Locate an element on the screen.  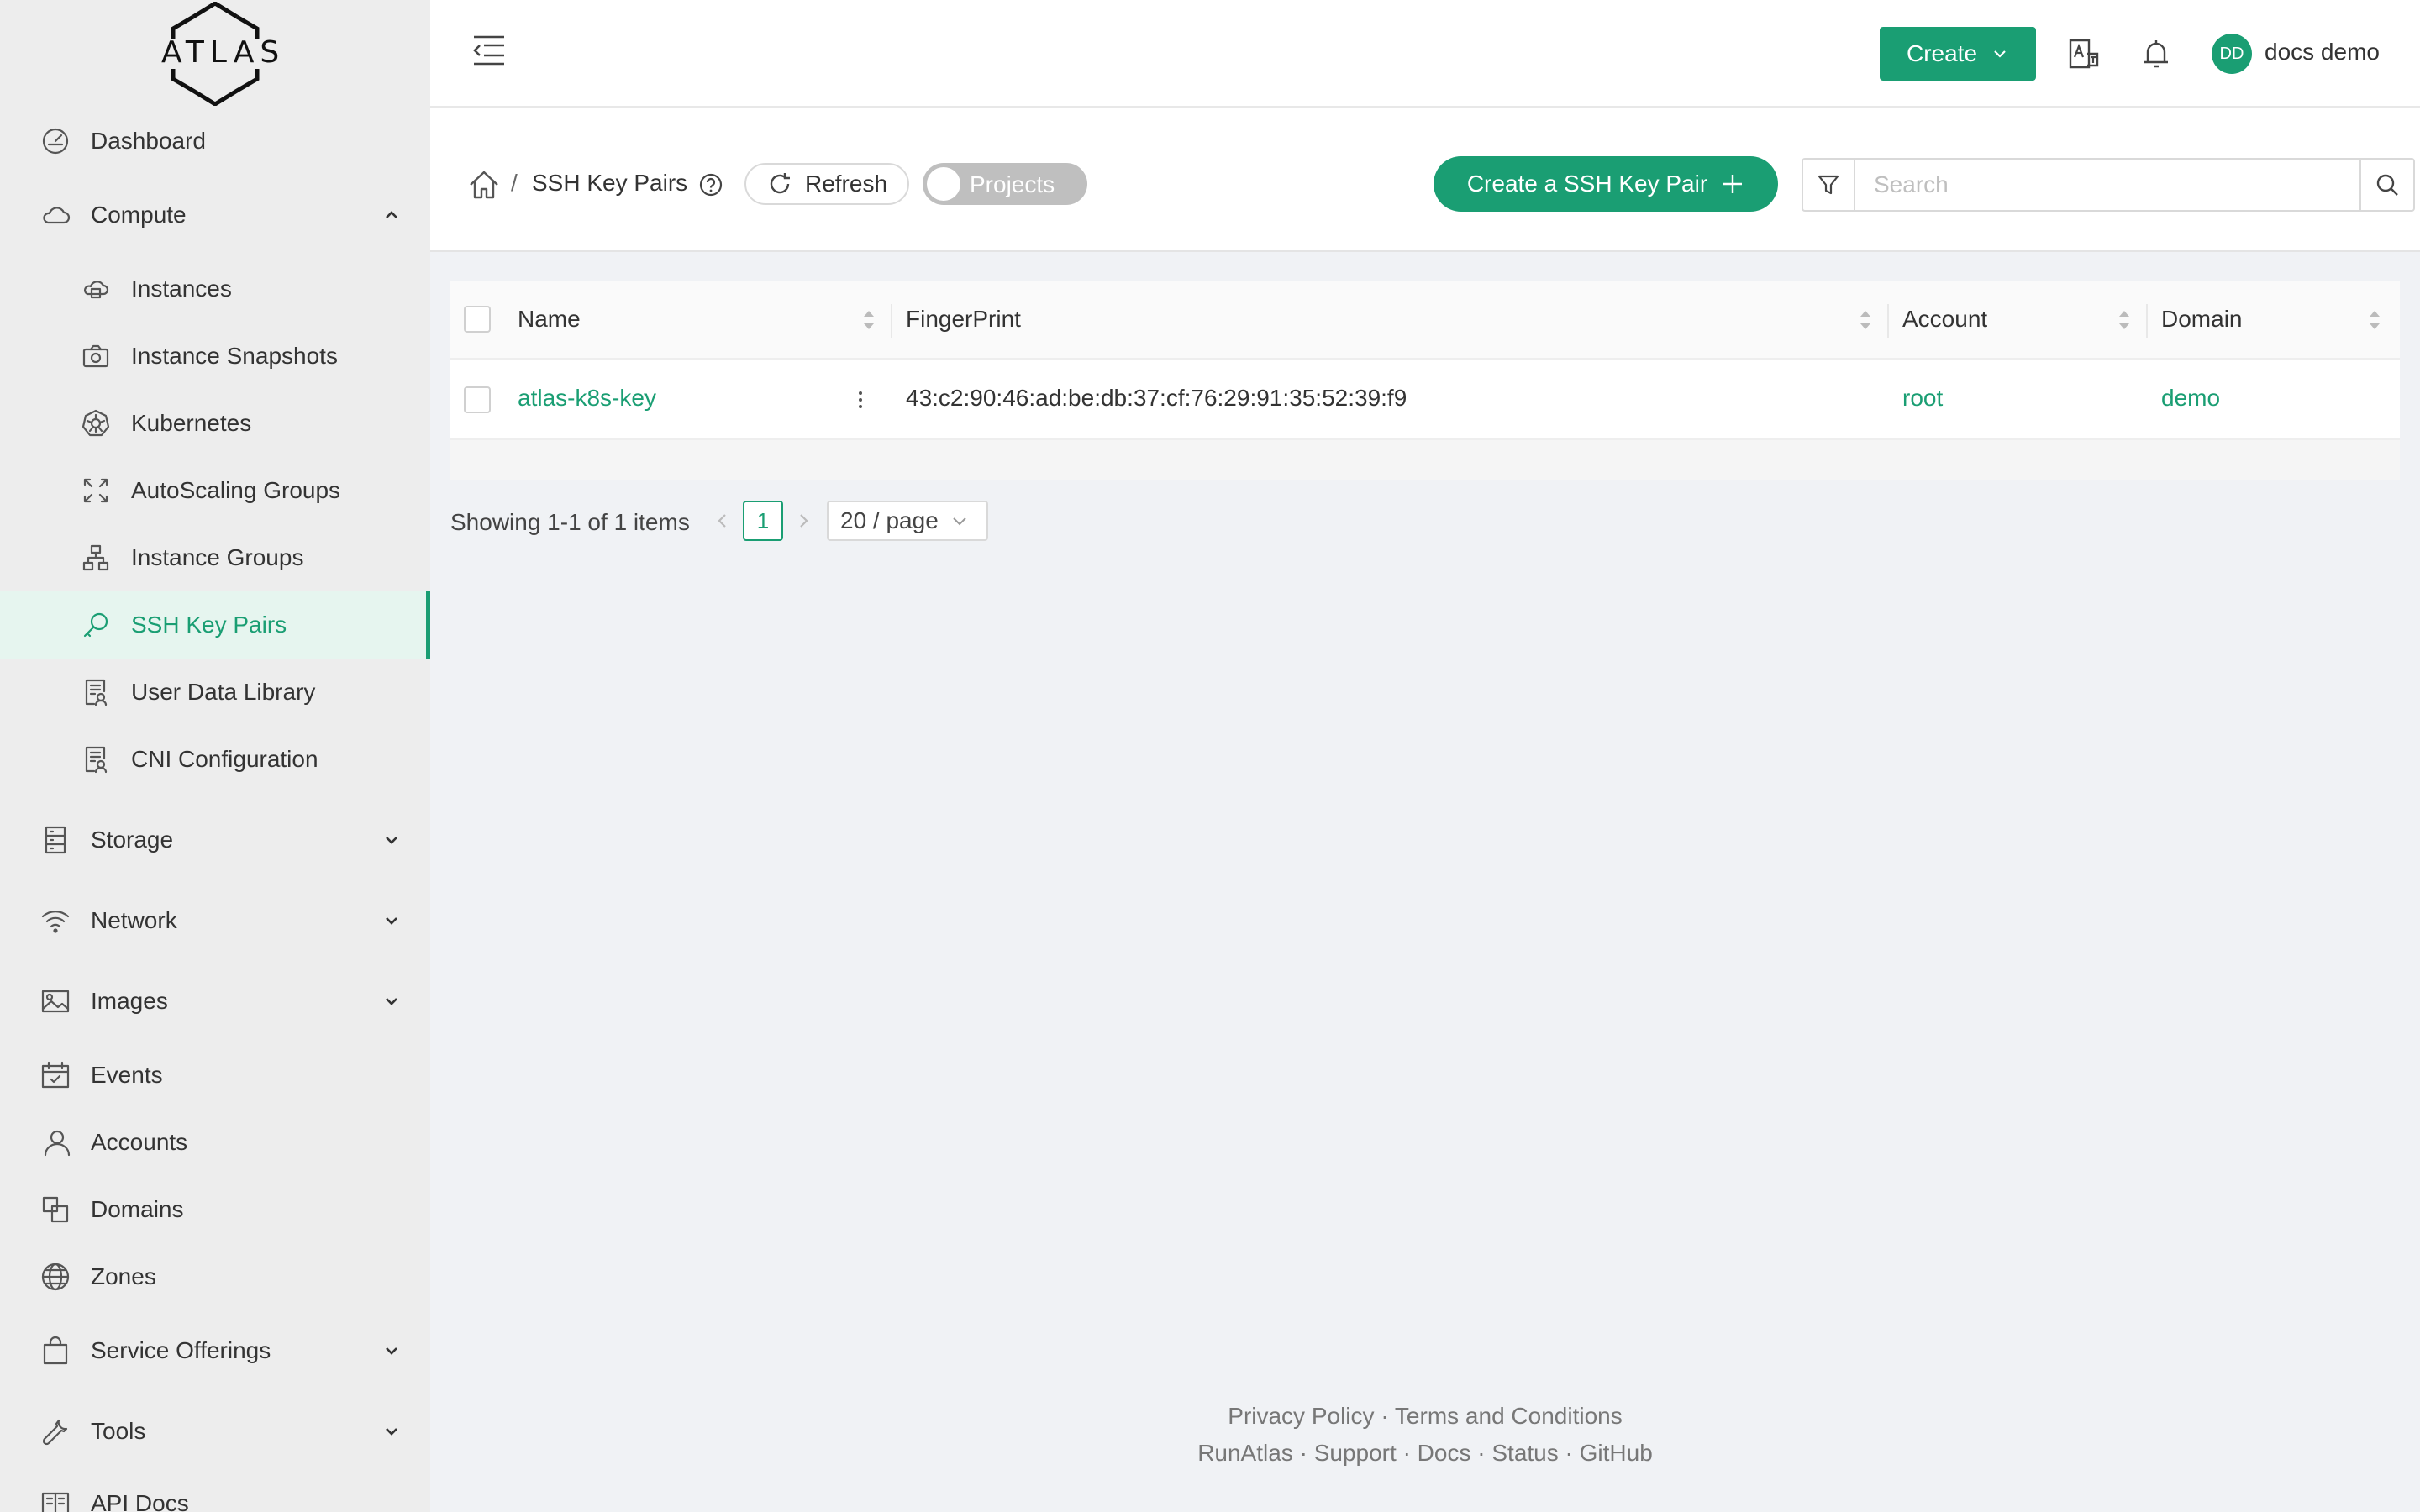
sidebar-item-kubernetes: Kubernetes is located at coordinates (215, 423).